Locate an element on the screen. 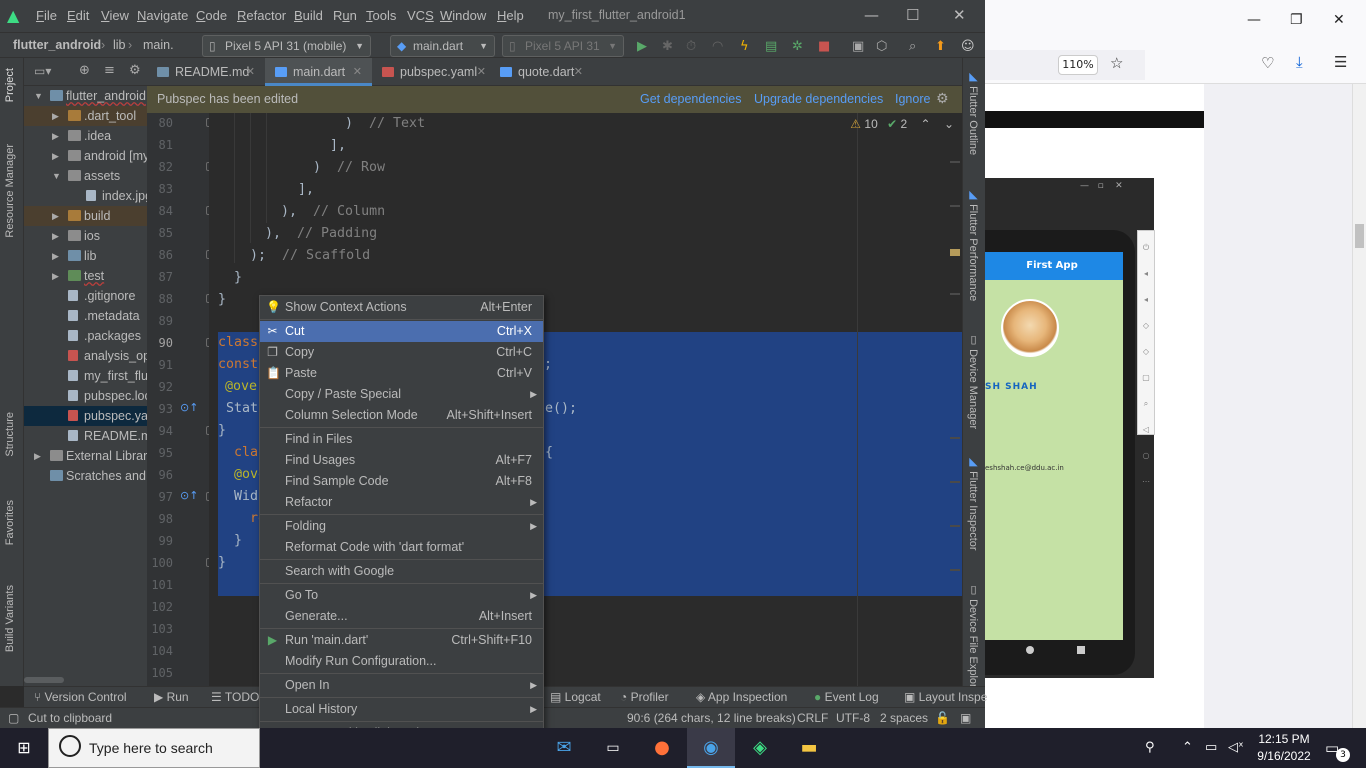 Image resolution: width=1366 pixels, height=768 pixels. context-menu-item: Find Usages Alt+F7 is located at coordinates (401, 460).